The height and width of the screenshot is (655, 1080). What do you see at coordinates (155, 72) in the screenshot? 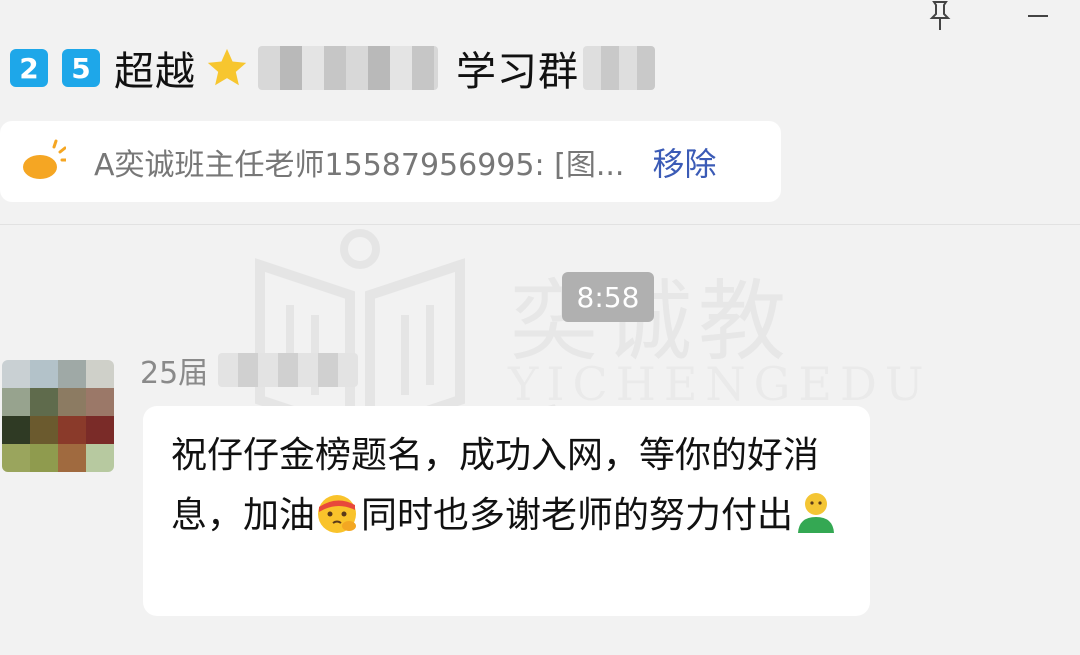
I see `title-text-start: 超越` at bounding box center [155, 72].